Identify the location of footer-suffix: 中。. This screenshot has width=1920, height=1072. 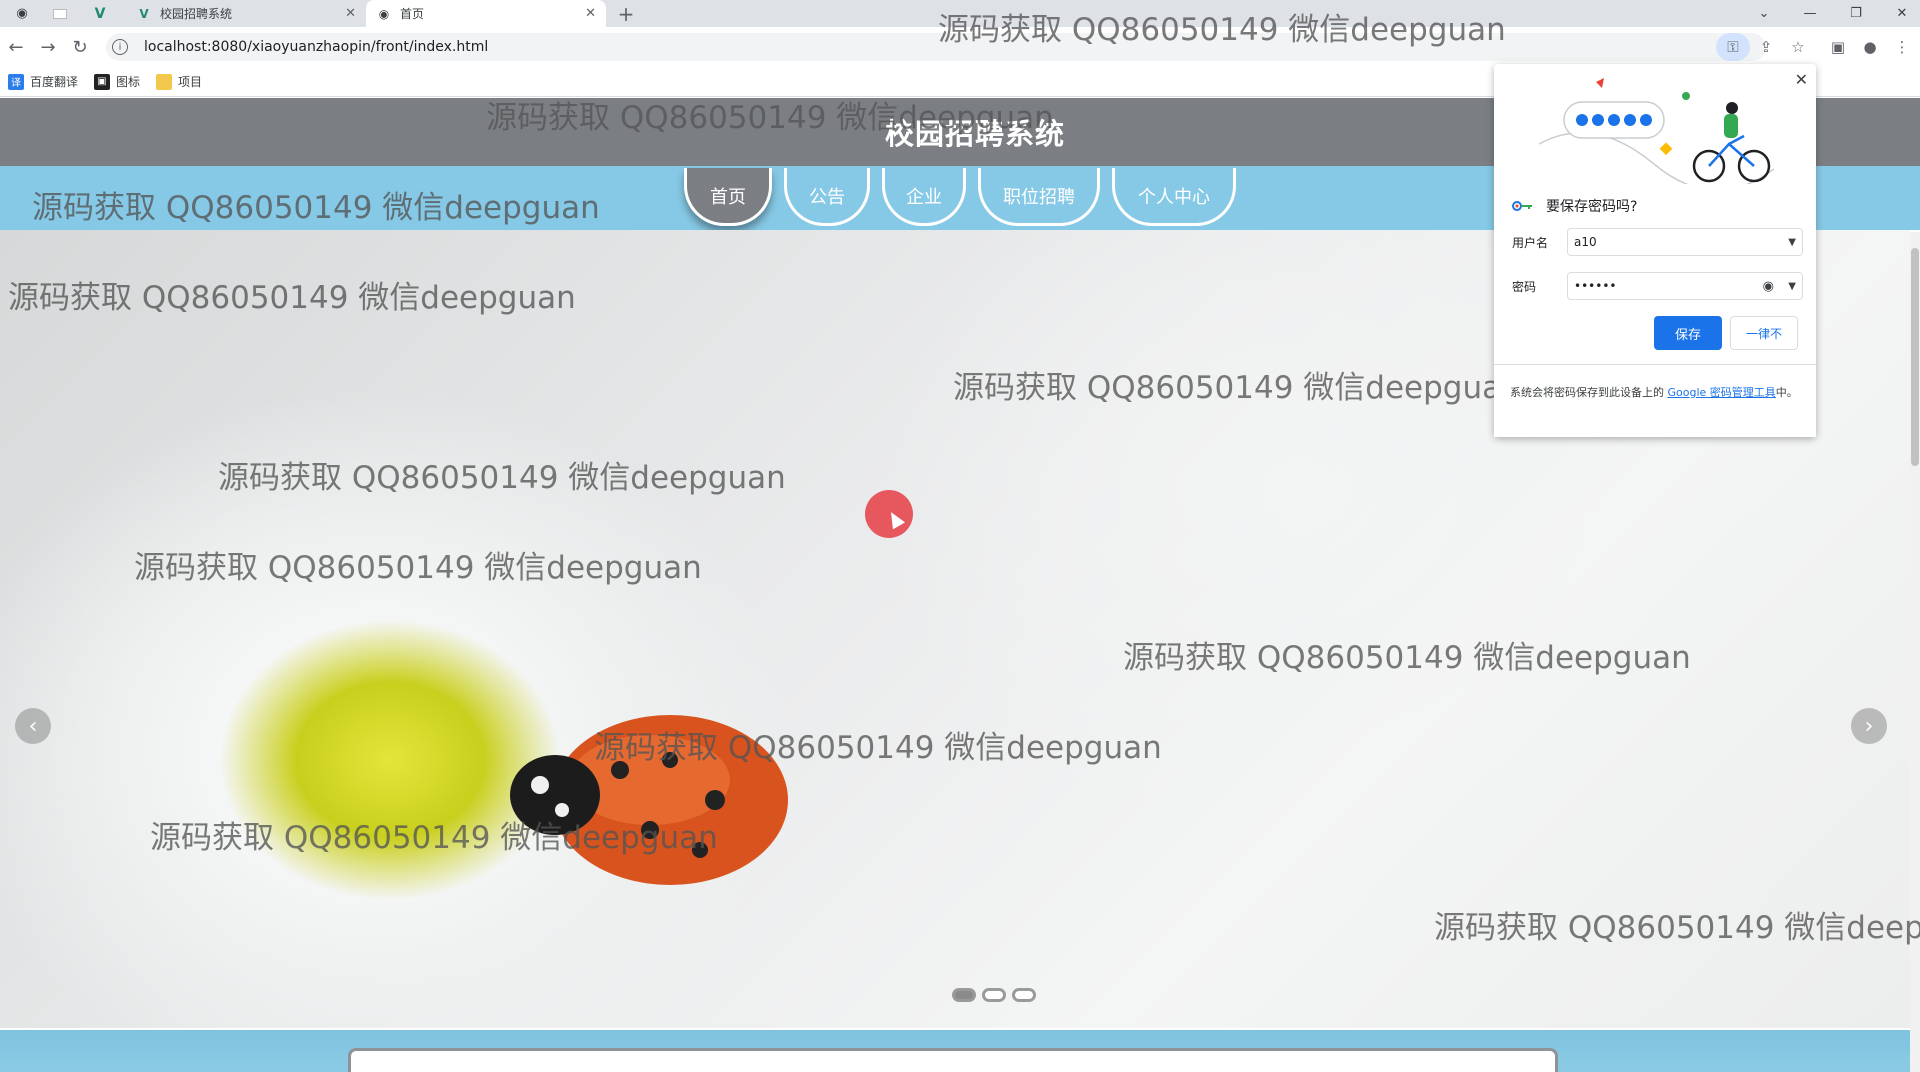
(1786, 392).